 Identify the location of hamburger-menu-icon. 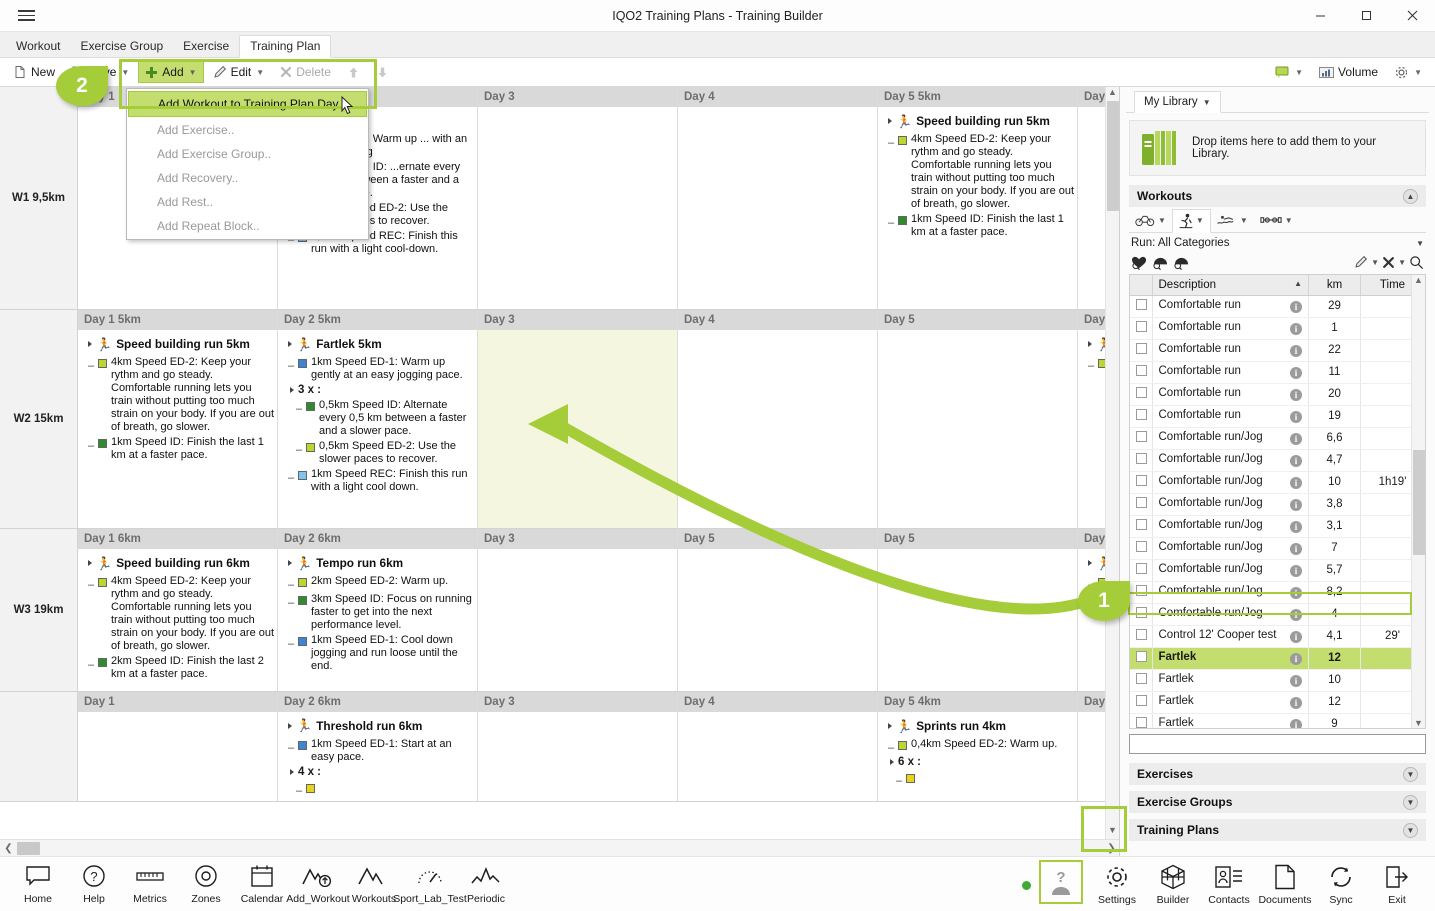
(26, 15).